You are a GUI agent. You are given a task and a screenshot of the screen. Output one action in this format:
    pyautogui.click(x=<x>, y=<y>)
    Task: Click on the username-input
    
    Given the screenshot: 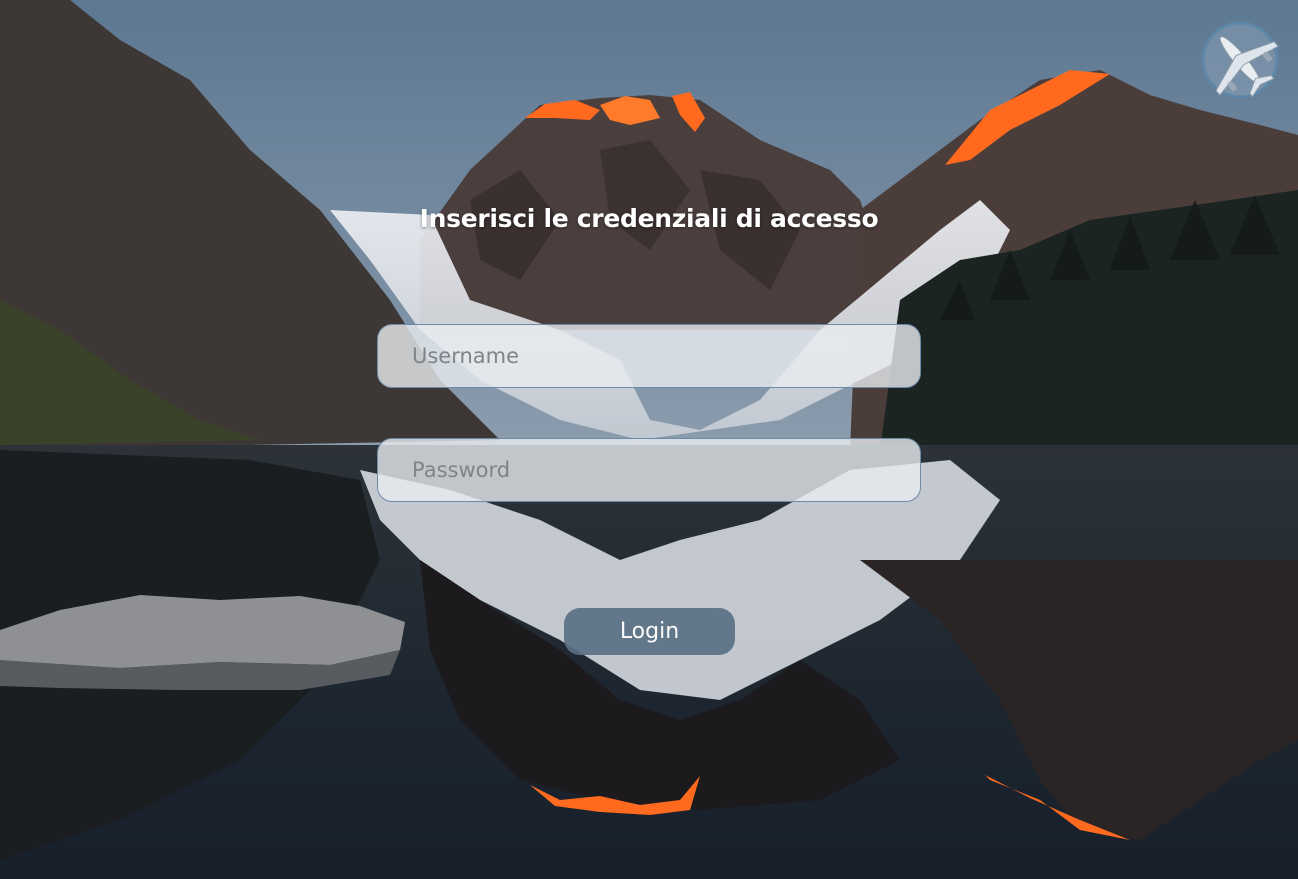 What is the action you would take?
    pyautogui.click(x=649, y=356)
    